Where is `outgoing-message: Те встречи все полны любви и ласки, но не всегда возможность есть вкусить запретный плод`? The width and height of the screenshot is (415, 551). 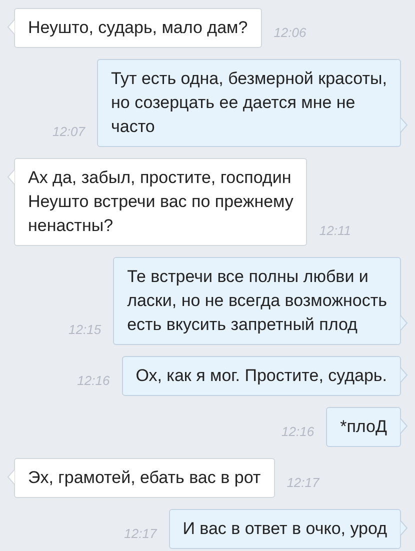 outgoing-message: Те встречи все полны любви и ласки, но не всегда возможность есть вкусить запретный плод is located at coordinates (257, 301).